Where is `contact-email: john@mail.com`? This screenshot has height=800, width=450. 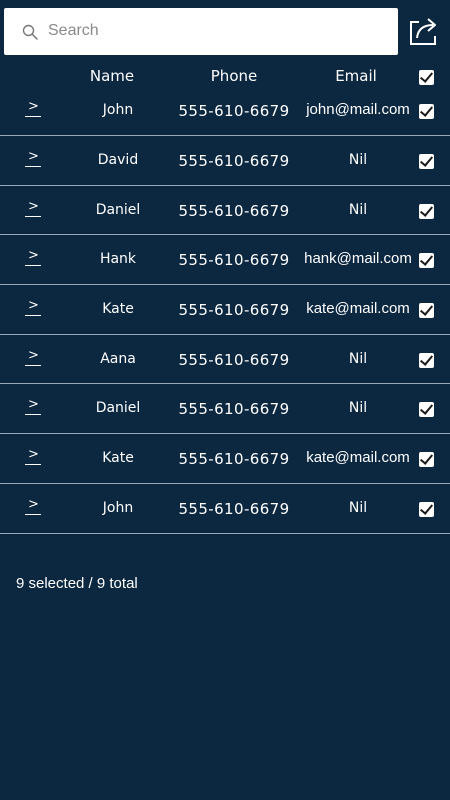
contact-email: john@mail.com is located at coordinates (358, 109).